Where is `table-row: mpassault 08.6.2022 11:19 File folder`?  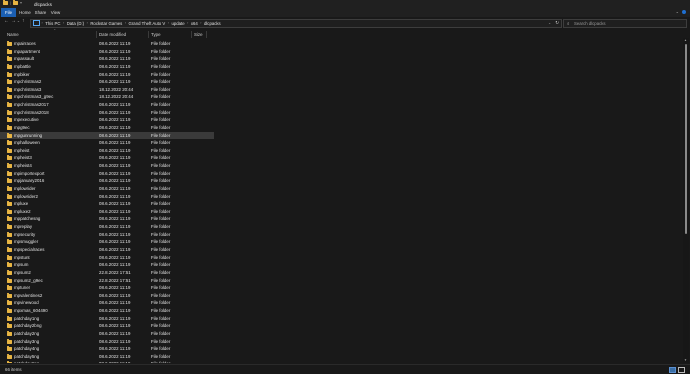
table-row: mpassault 08.6.2022 11:19 File folder is located at coordinates (341, 59).